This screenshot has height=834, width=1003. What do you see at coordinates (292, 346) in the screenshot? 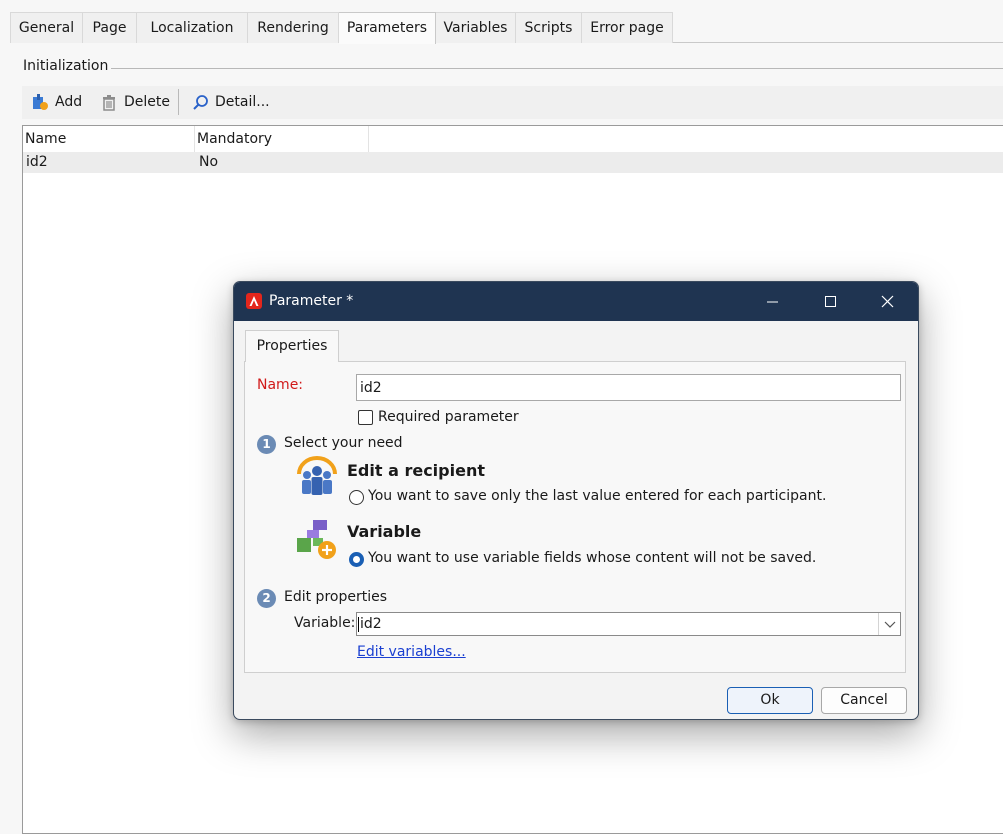
I see `tab-properties: Properties` at bounding box center [292, 346].